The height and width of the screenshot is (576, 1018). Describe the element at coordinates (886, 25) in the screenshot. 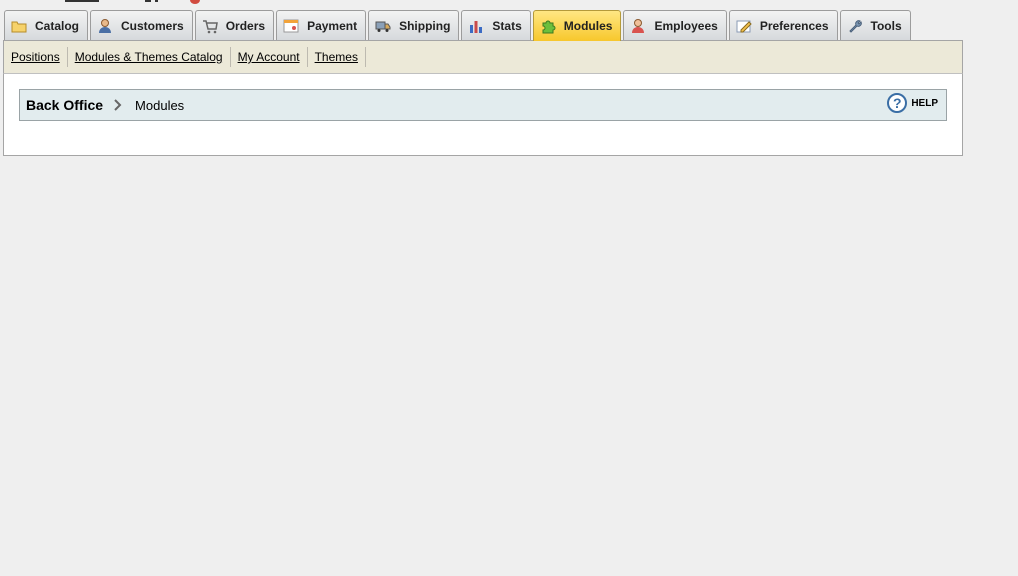

I see `tab-label: Tools` at that location.